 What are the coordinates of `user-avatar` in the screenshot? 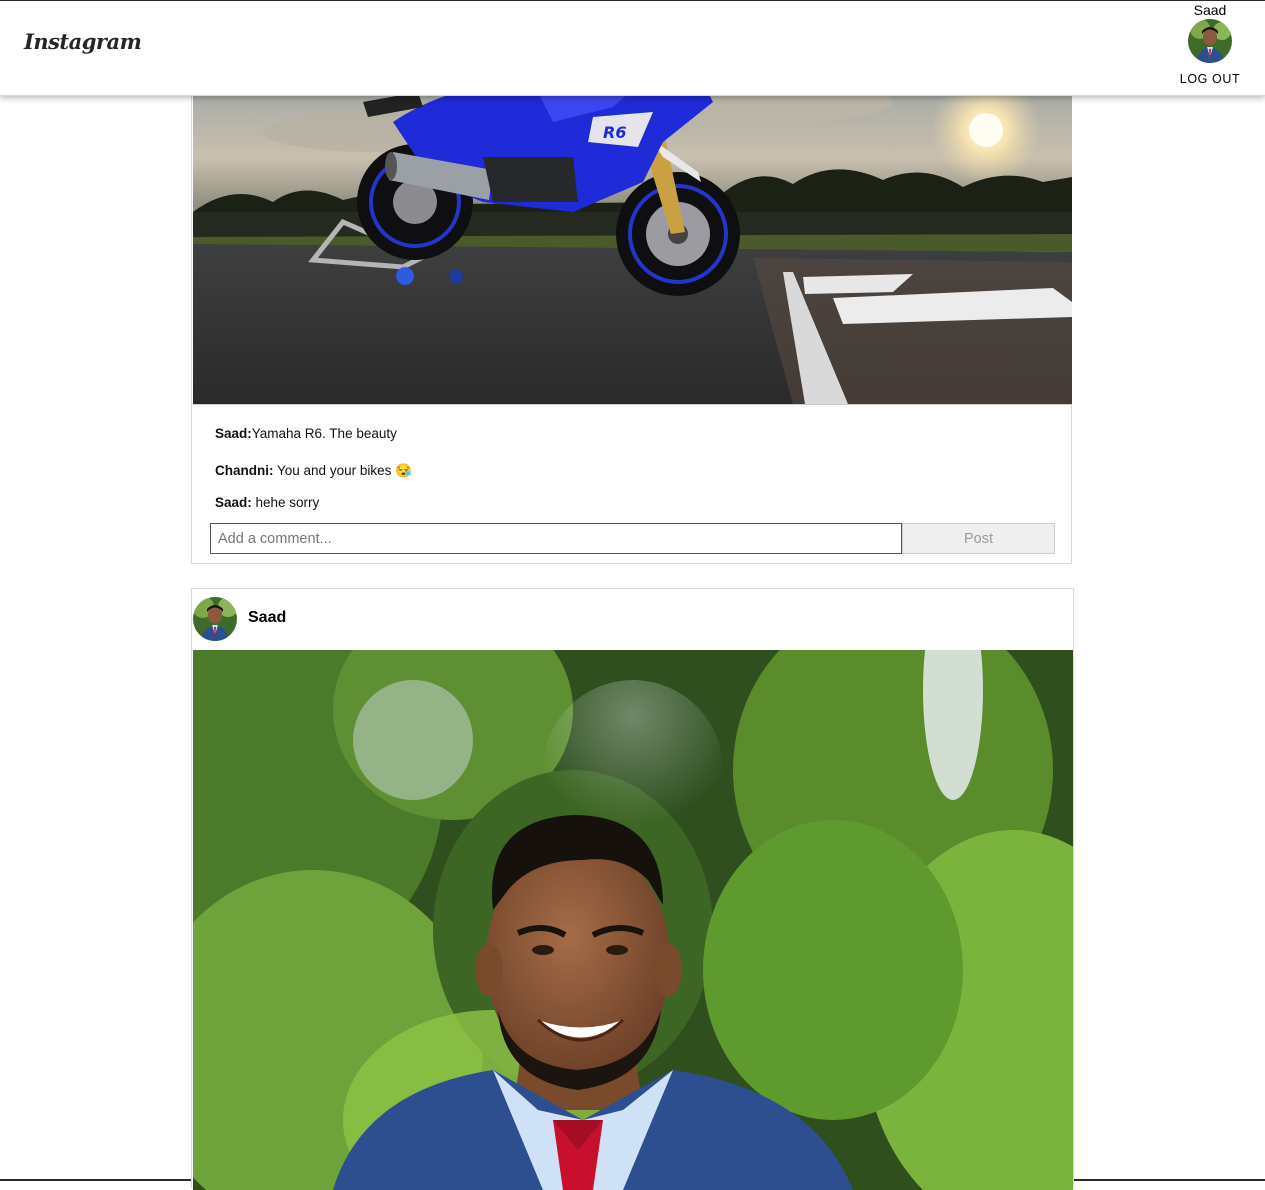 It's located at (1210, 41).